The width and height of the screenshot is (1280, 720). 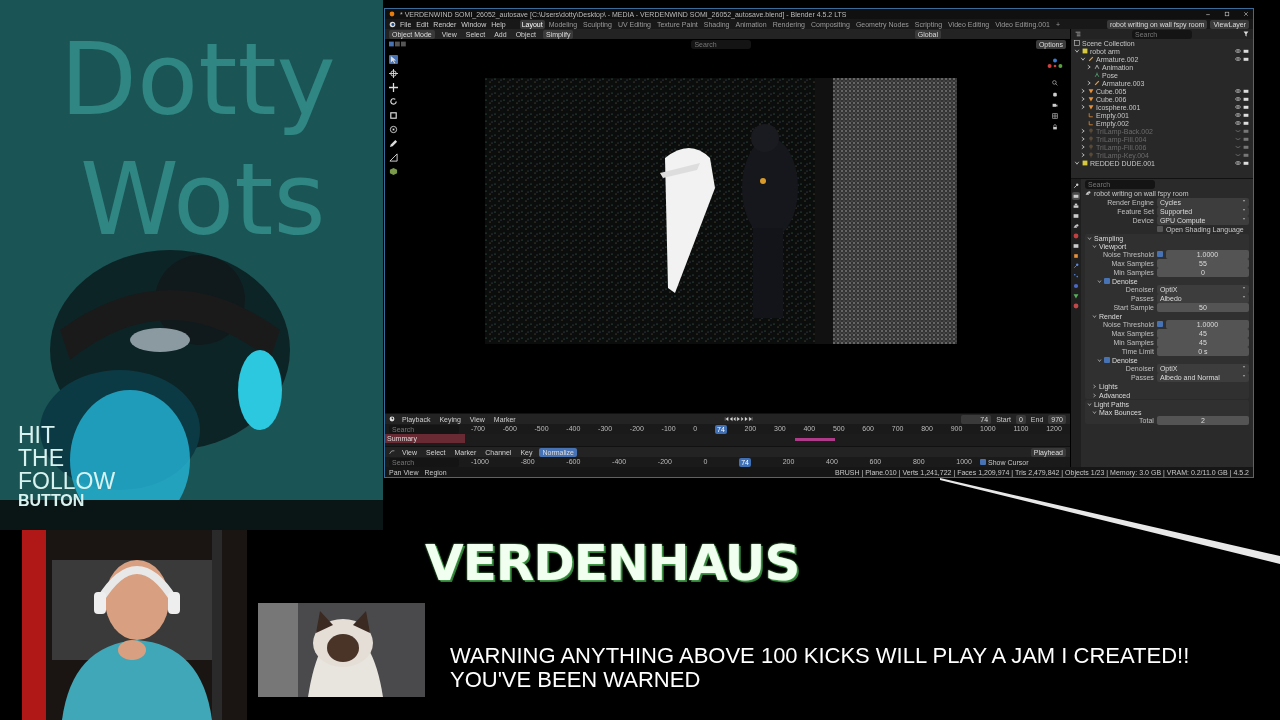 What do you see at coordinates (815, 439) in the screenshot?
I see `keyframe-range-bar` at bounding box center [815, 439].